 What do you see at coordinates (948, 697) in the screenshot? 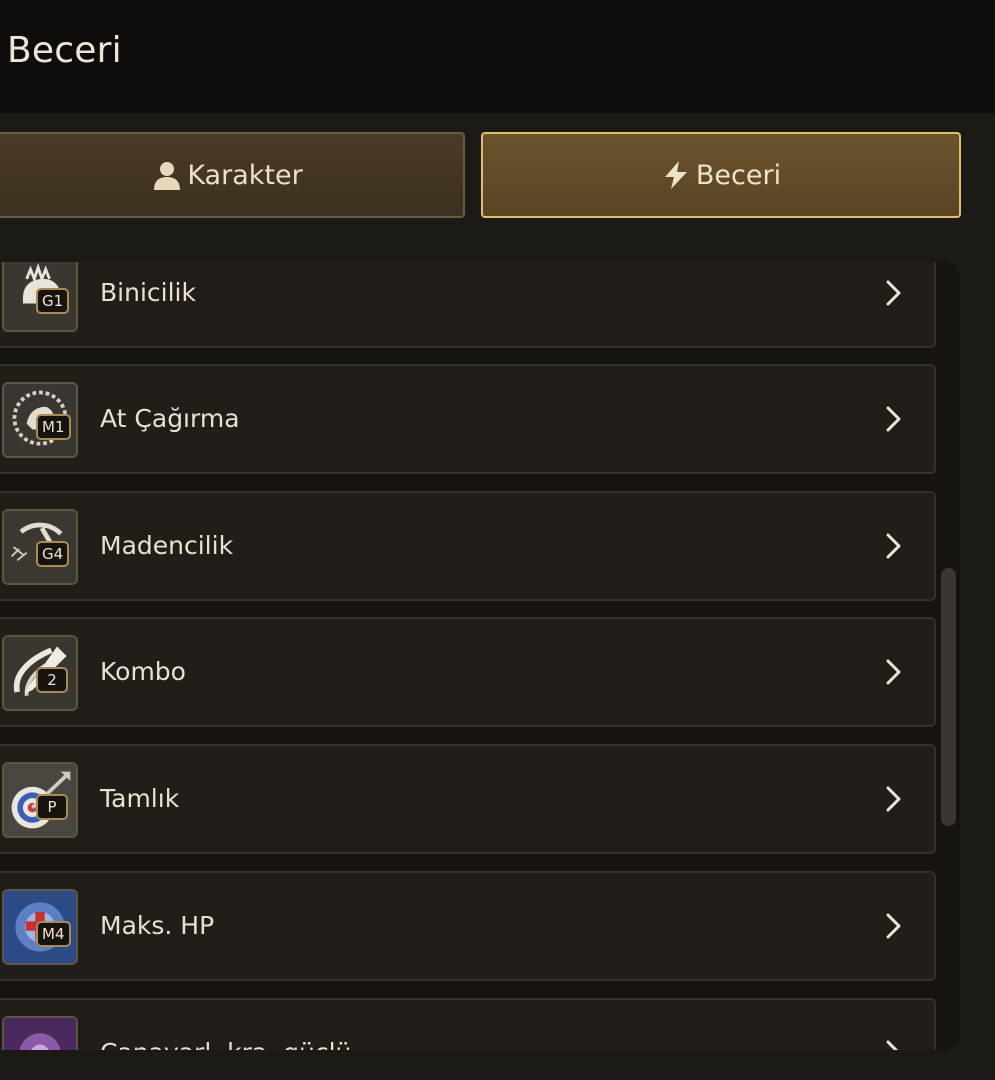
I see `scrollbar-thumb` at bounding box center [948, 697].